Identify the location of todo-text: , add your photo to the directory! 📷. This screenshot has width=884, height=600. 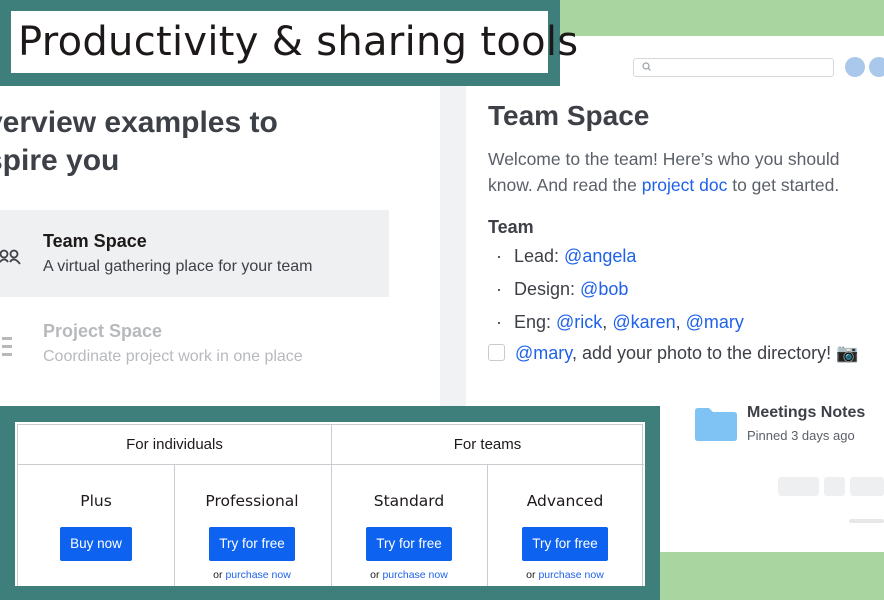
(715, 353).